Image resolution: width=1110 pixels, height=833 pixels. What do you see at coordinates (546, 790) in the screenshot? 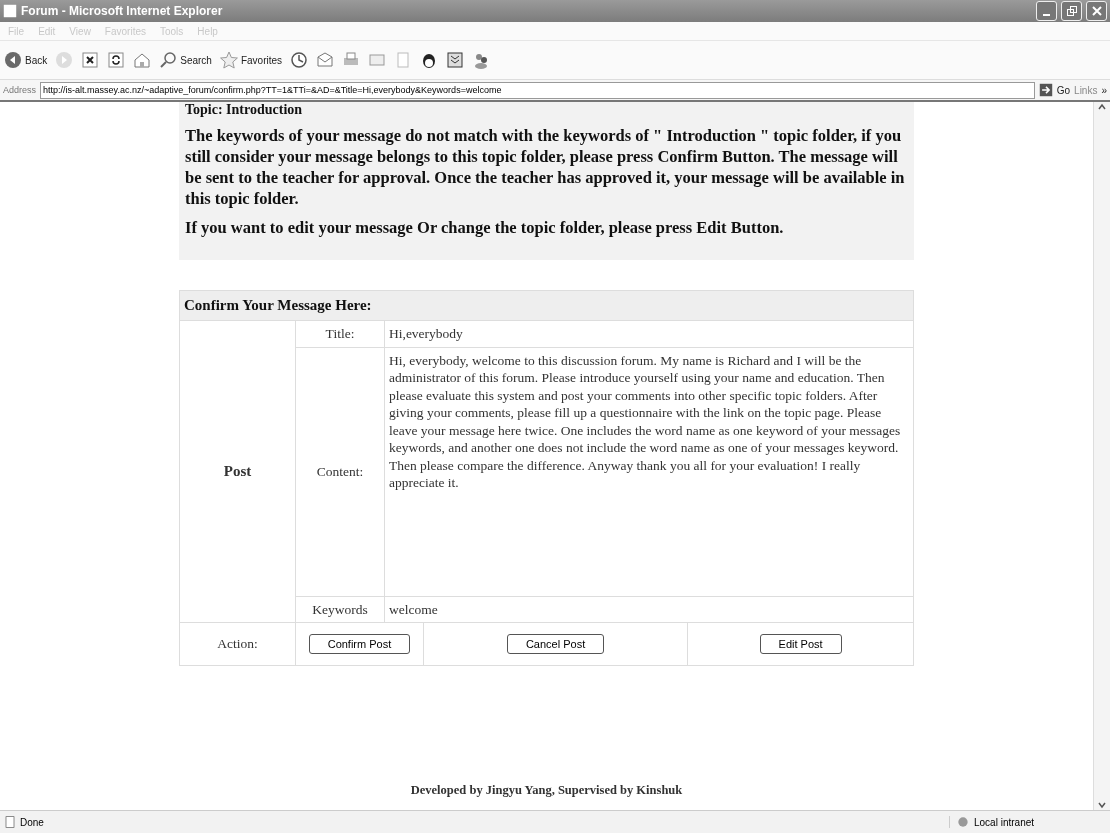
I see `footer-text: Developed by Jingyu Yang, Supervised by Kinshuk` at bounding box center [546, 790].